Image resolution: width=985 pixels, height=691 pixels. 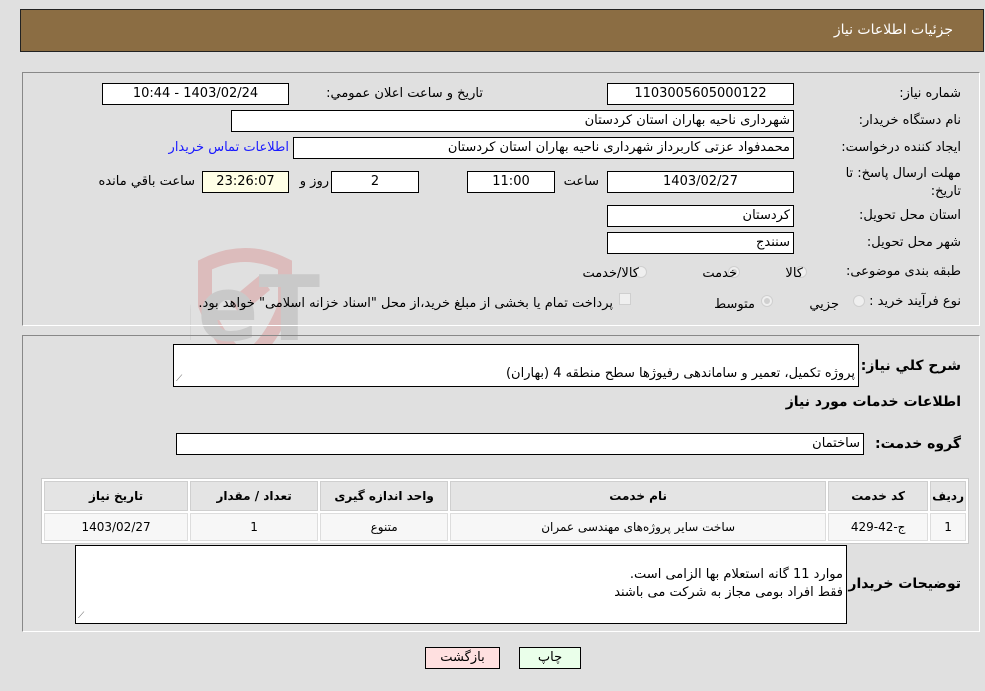 I want to click on service-group-label: گروه خدمت:, so click(x=918, y=444).